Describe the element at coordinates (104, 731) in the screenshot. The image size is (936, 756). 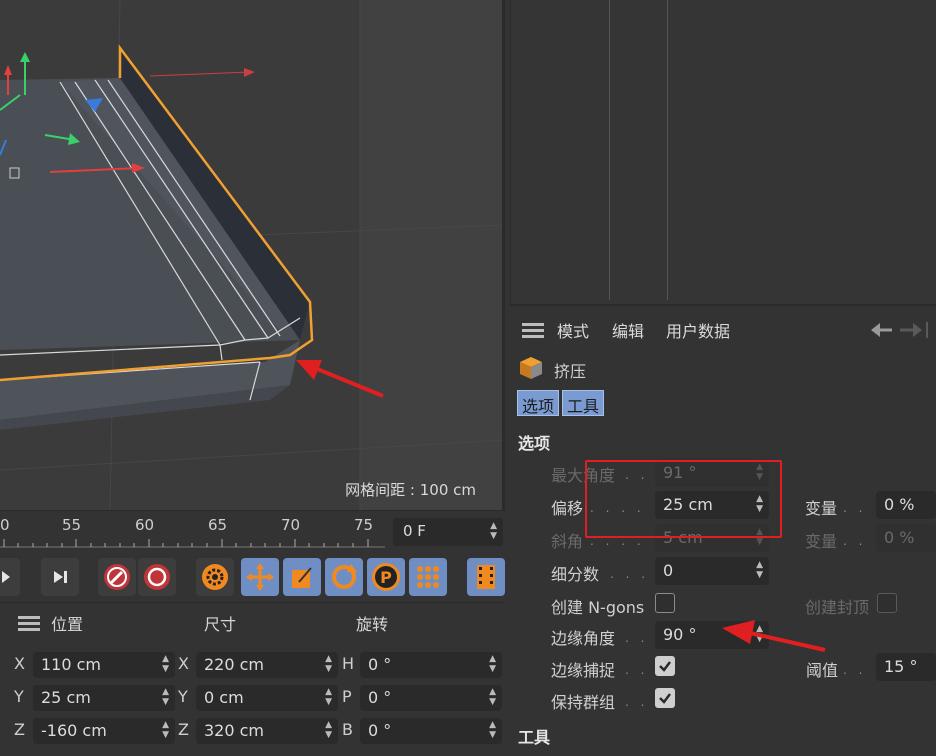
I see `position-z-field: -160 cm ▲ ▼` at that location.